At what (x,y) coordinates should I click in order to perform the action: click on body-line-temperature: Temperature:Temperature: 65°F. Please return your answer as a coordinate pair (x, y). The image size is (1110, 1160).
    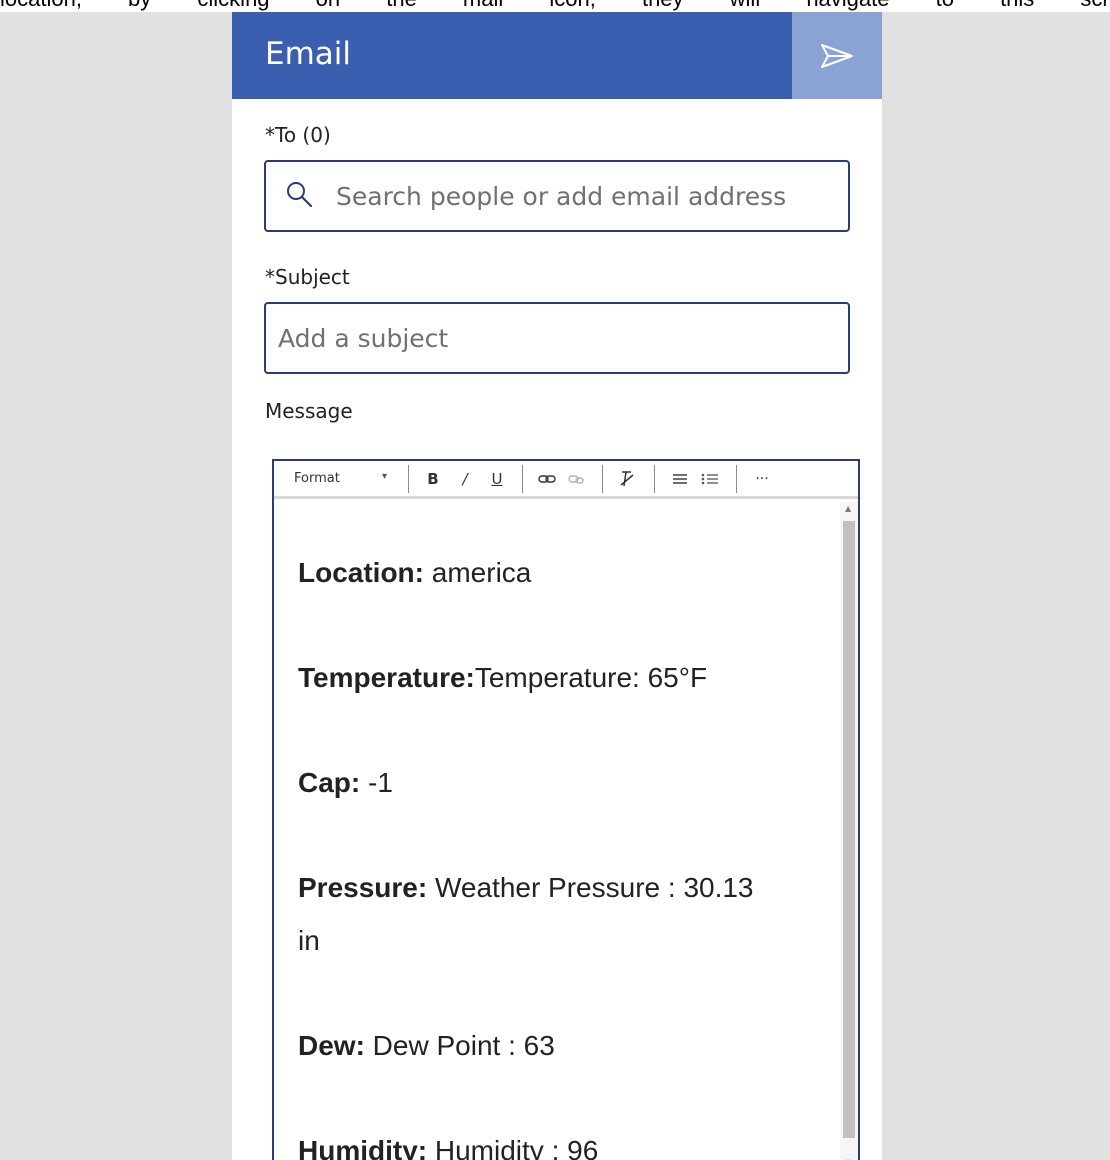
    Looking at the image, I should click on (503, 677).